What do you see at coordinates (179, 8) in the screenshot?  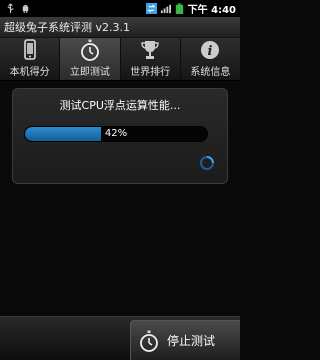 I see `battery-icon` at bounding box center [179, 8].